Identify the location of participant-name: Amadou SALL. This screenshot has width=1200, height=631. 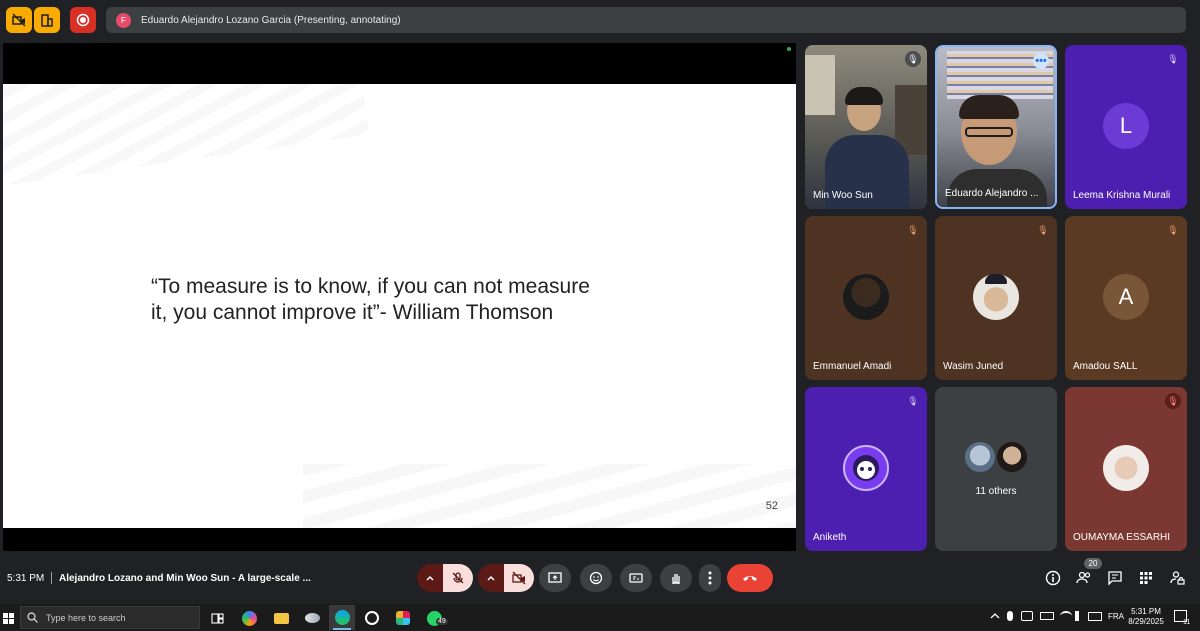
(1105, 366).